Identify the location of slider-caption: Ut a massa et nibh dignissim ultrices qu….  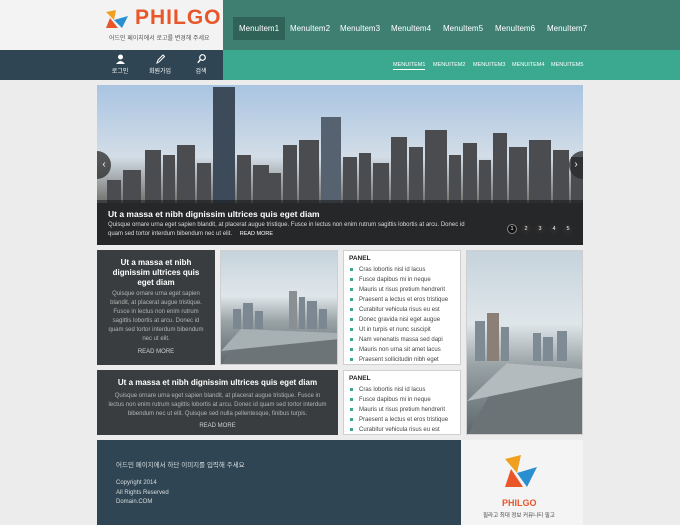
(340, 222).